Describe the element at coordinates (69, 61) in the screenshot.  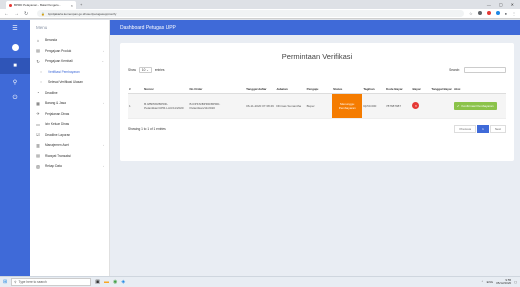
I see `sidebar-item-pengajuan-kembali: ↻ Pengajuan Kembali ⌄` at that location.